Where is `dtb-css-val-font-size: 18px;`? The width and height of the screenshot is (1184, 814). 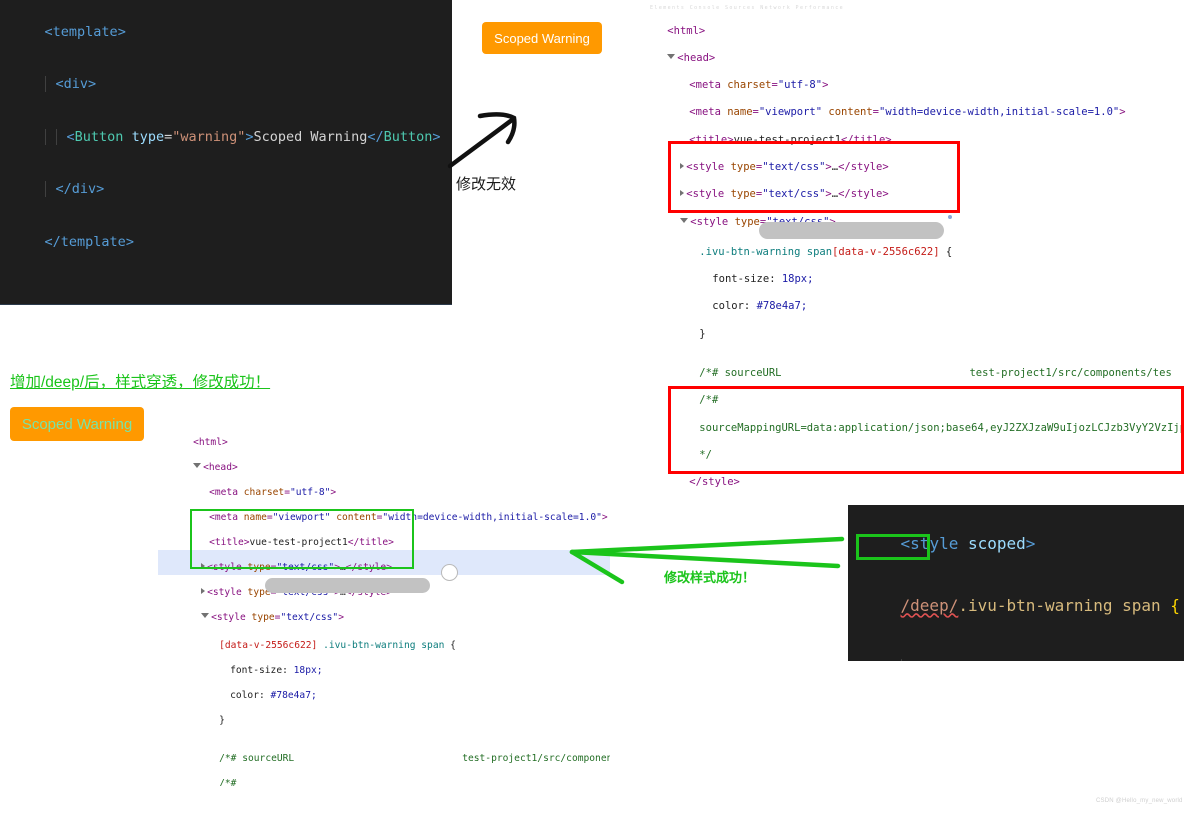
dtb-css-val-font-size: 18px; is located at coordinates (308, 670).